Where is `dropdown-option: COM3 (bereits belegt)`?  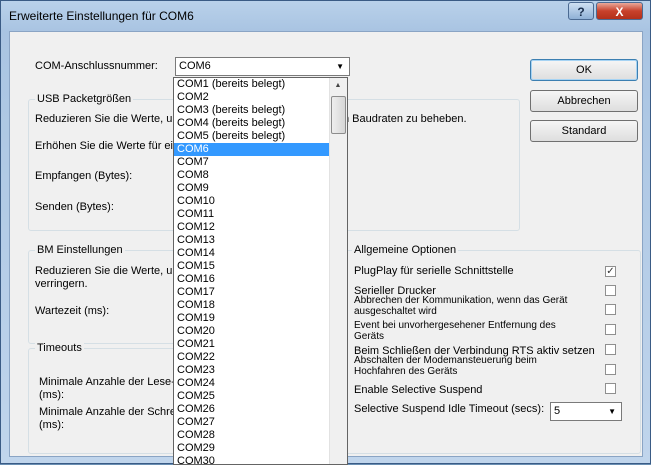 dropdown-option: COM3 (bereits belegt) is located at coordinates (252, 110).